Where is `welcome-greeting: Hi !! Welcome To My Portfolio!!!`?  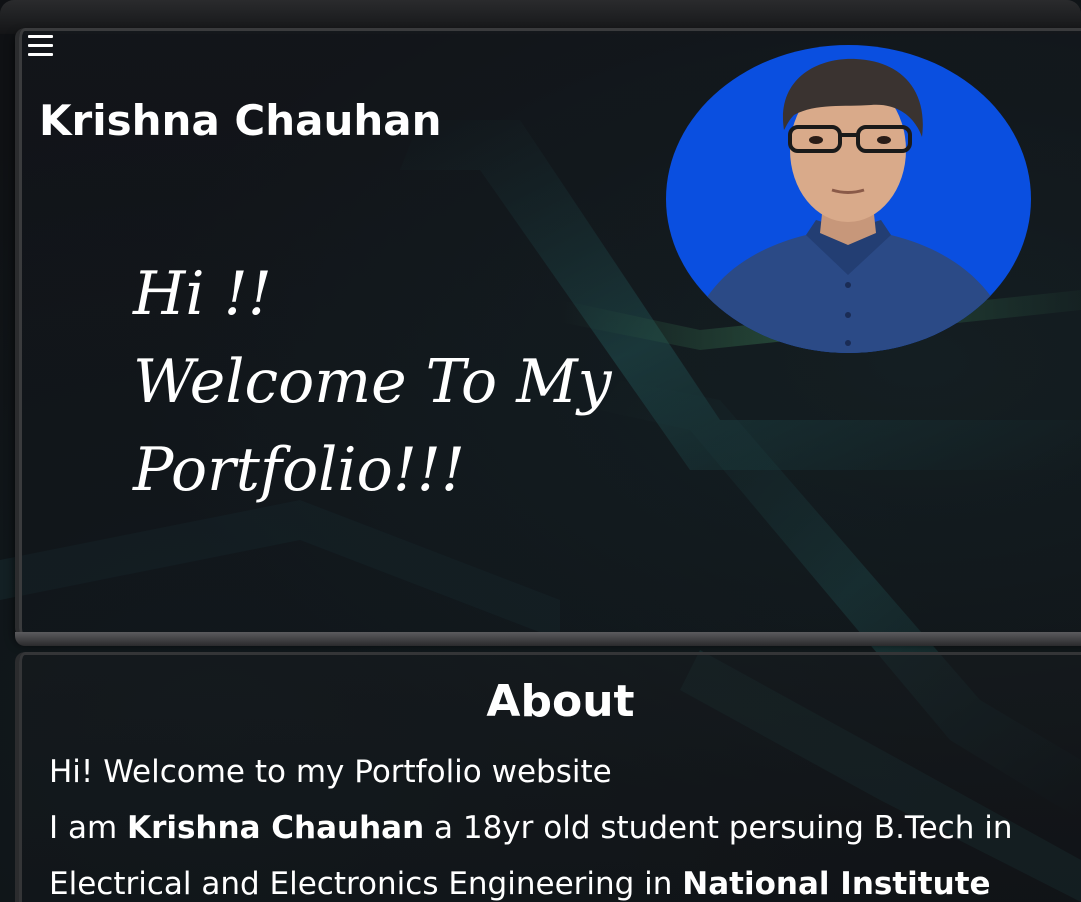
welcome-greeting: Hi !! Welcome To My Portfolio!!! is located at coordinates (372, 382).